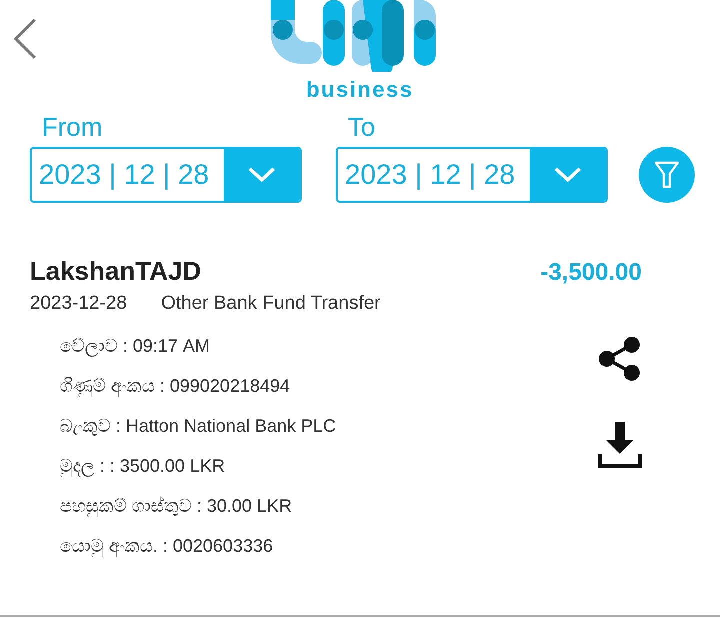 The width and height of the screenshot is (720, 621). I want to click on transaction-type: Other Bank Fund Transfer, so click(271, 304).